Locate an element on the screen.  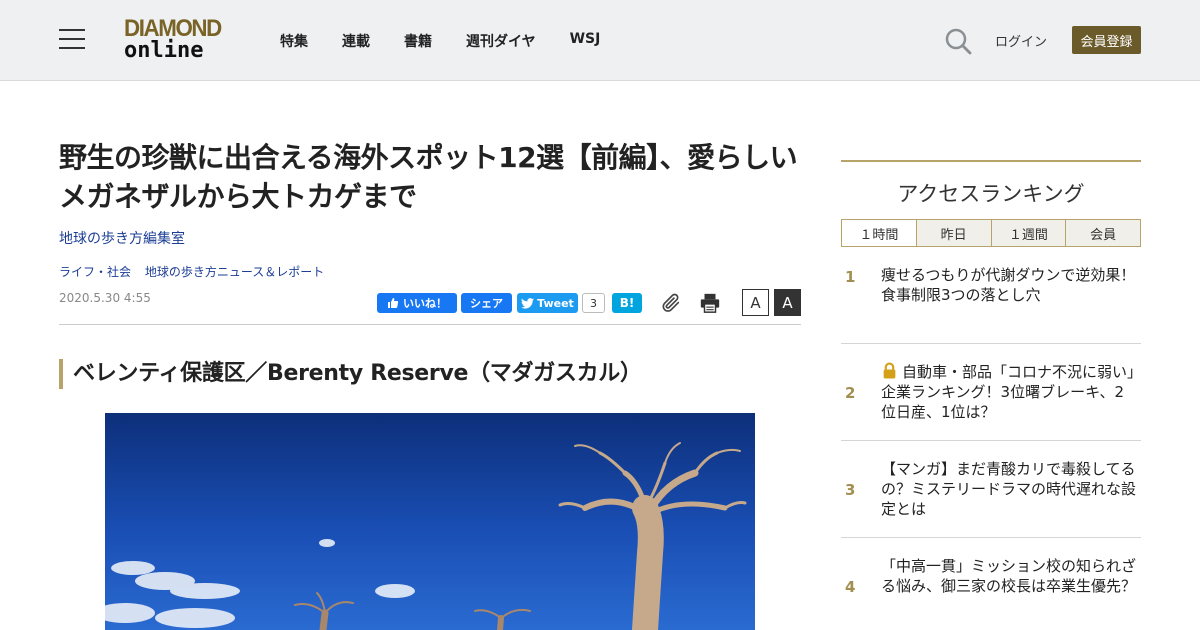
nav-item-weekly: 週刊ダイヤ is located at coordinates (501, 41).